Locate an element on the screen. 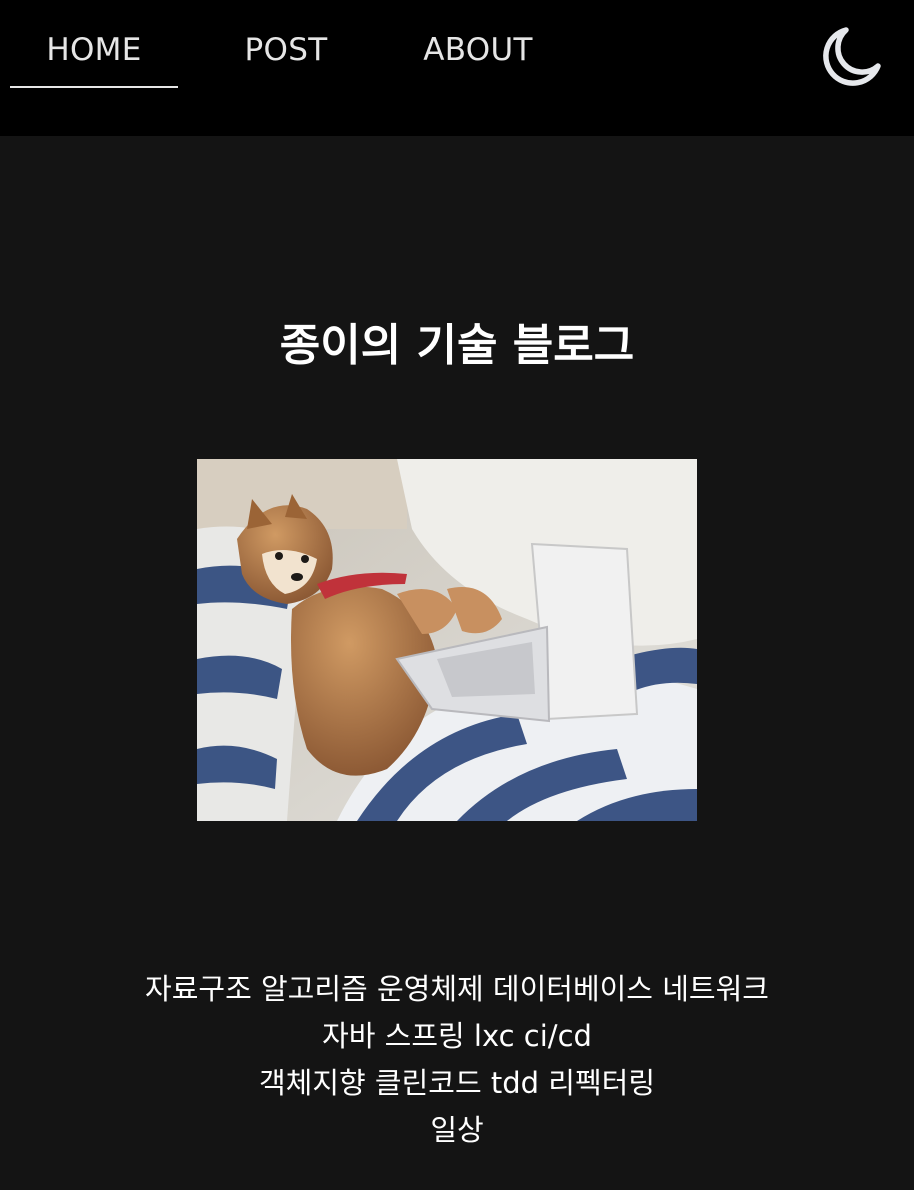 The width and height of the screenshot is (914, 1190). tag-row: 자료구조 알고리즘 운영체제 데이터베이스 네트워크 is located at coordinates (457, 989).